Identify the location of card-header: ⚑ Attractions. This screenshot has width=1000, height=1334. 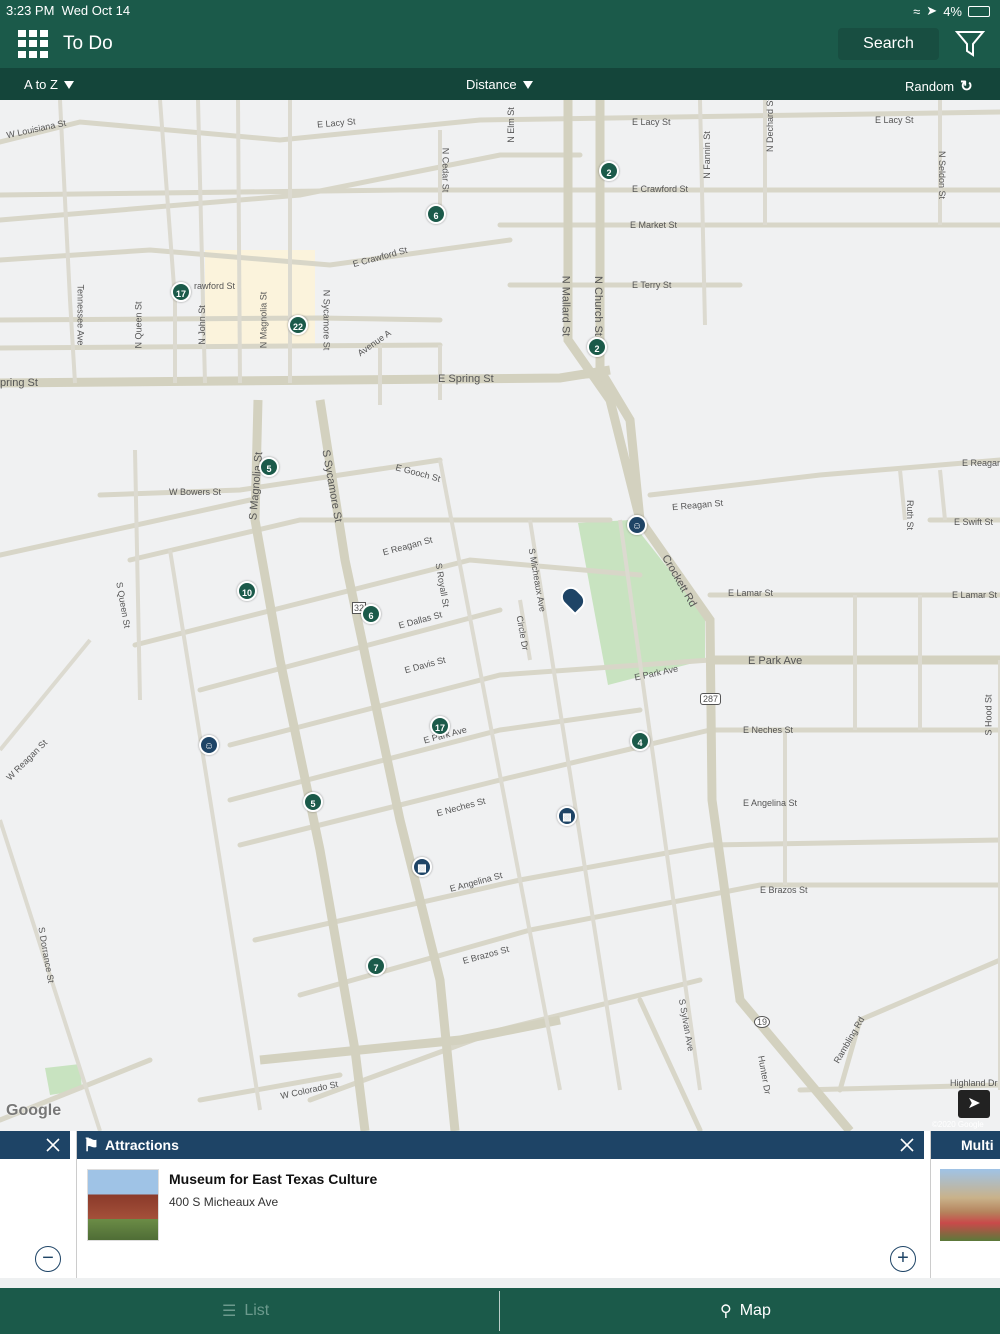
(500, 1145).